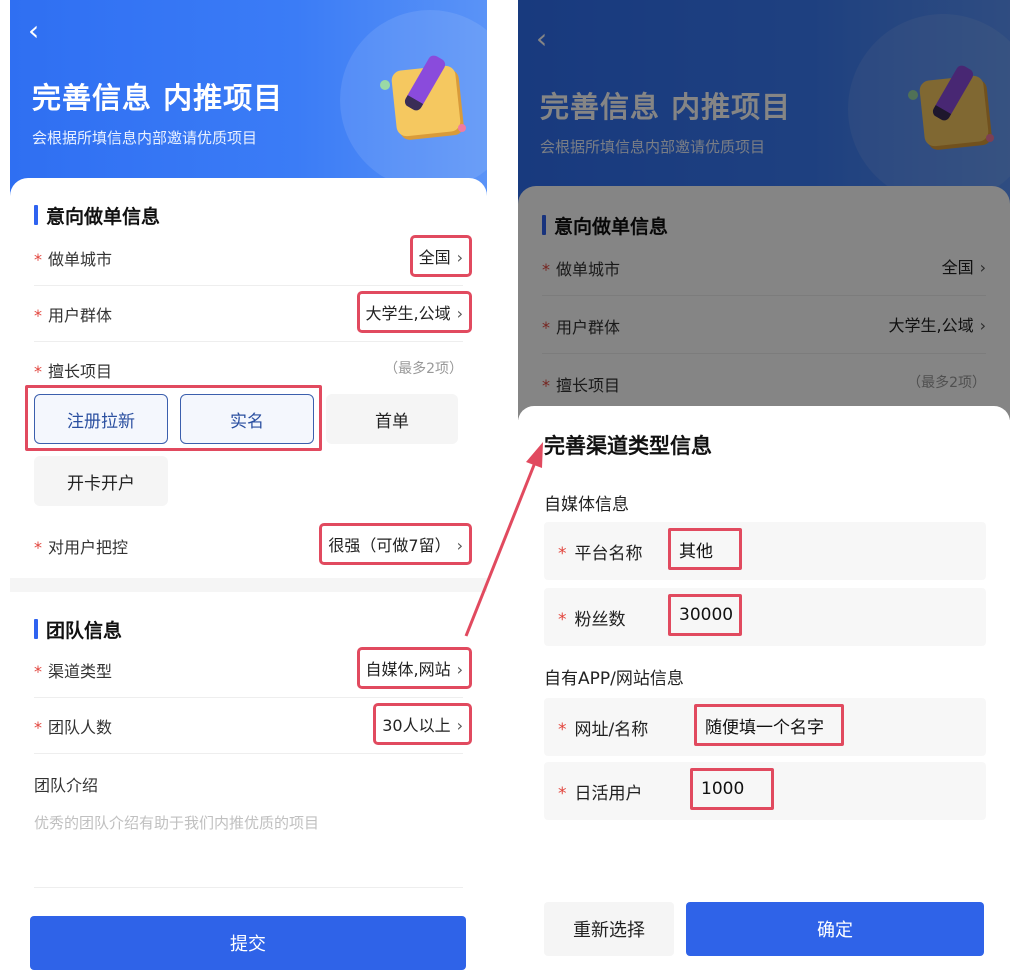 The image size is (1024, 976). I want to click on media-group-title: 自媒体信息, so click(586, 505).